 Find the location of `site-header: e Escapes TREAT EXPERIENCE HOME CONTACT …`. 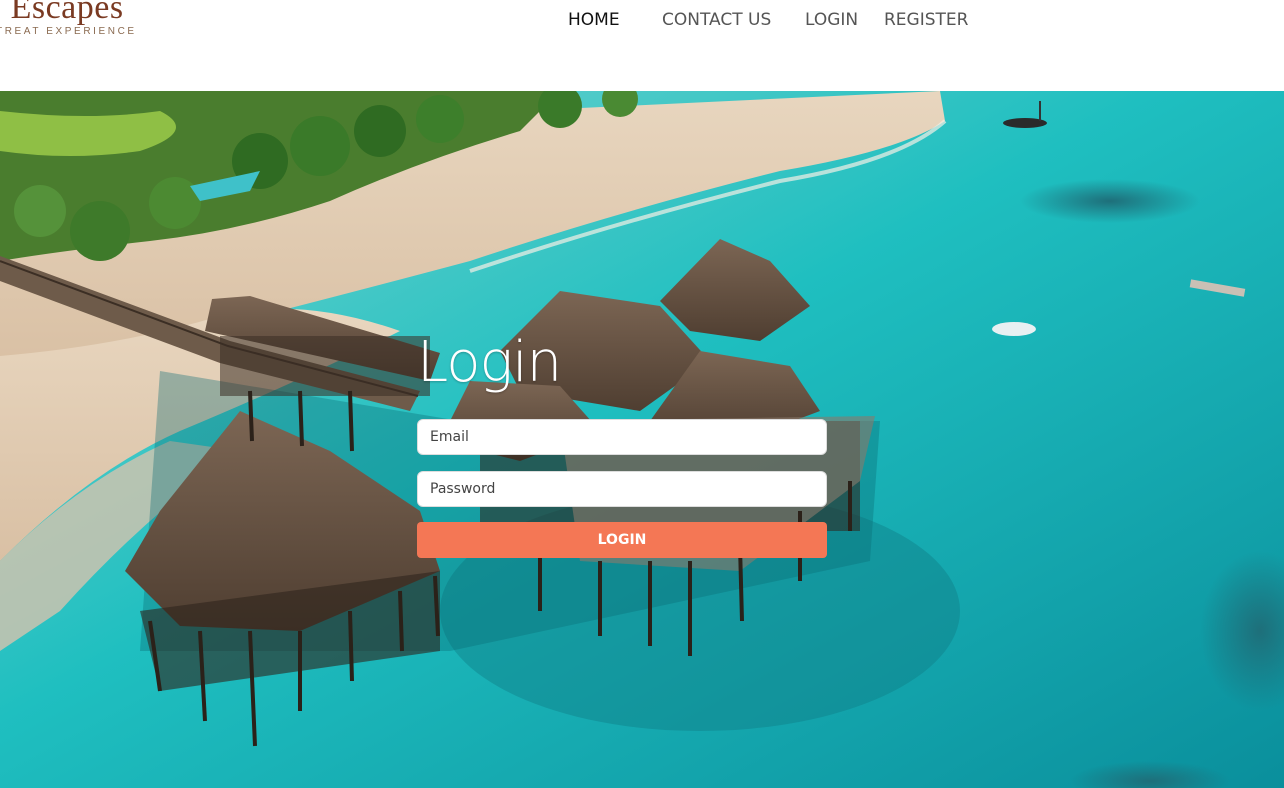

site-header: e Escapes TREAT EXPERIENCE HOME CONTACT … is located at coordinates (642, 45).